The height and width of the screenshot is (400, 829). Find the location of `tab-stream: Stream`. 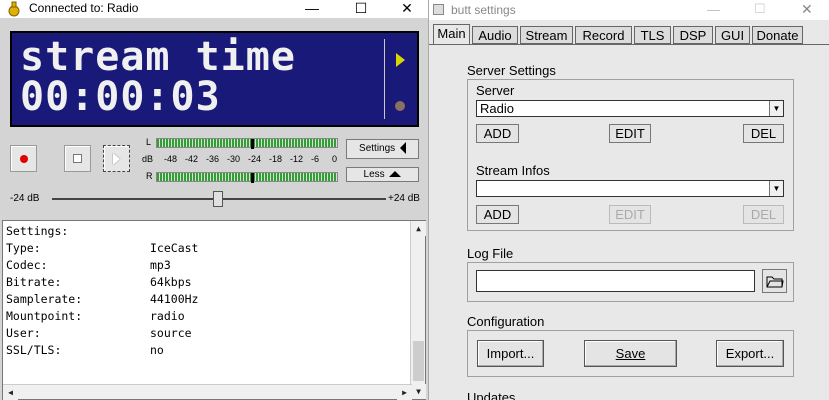

tab-stream: Stream is located at coordinates (546, 35).